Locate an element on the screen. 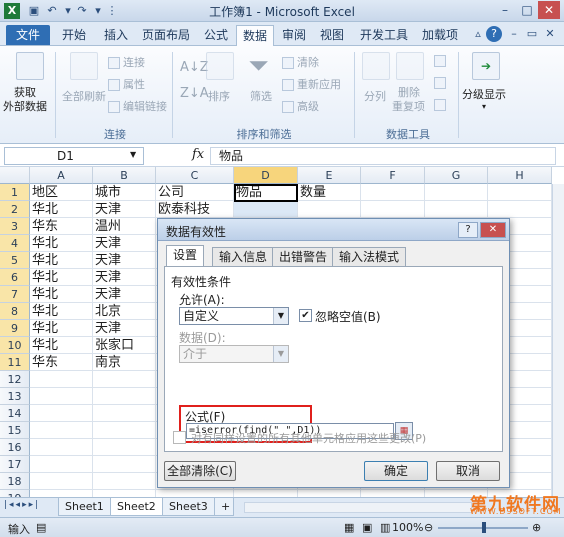 This screenshot has height=537, width=564. doc-minimize-icon: – is located at coordinates (514, 34).